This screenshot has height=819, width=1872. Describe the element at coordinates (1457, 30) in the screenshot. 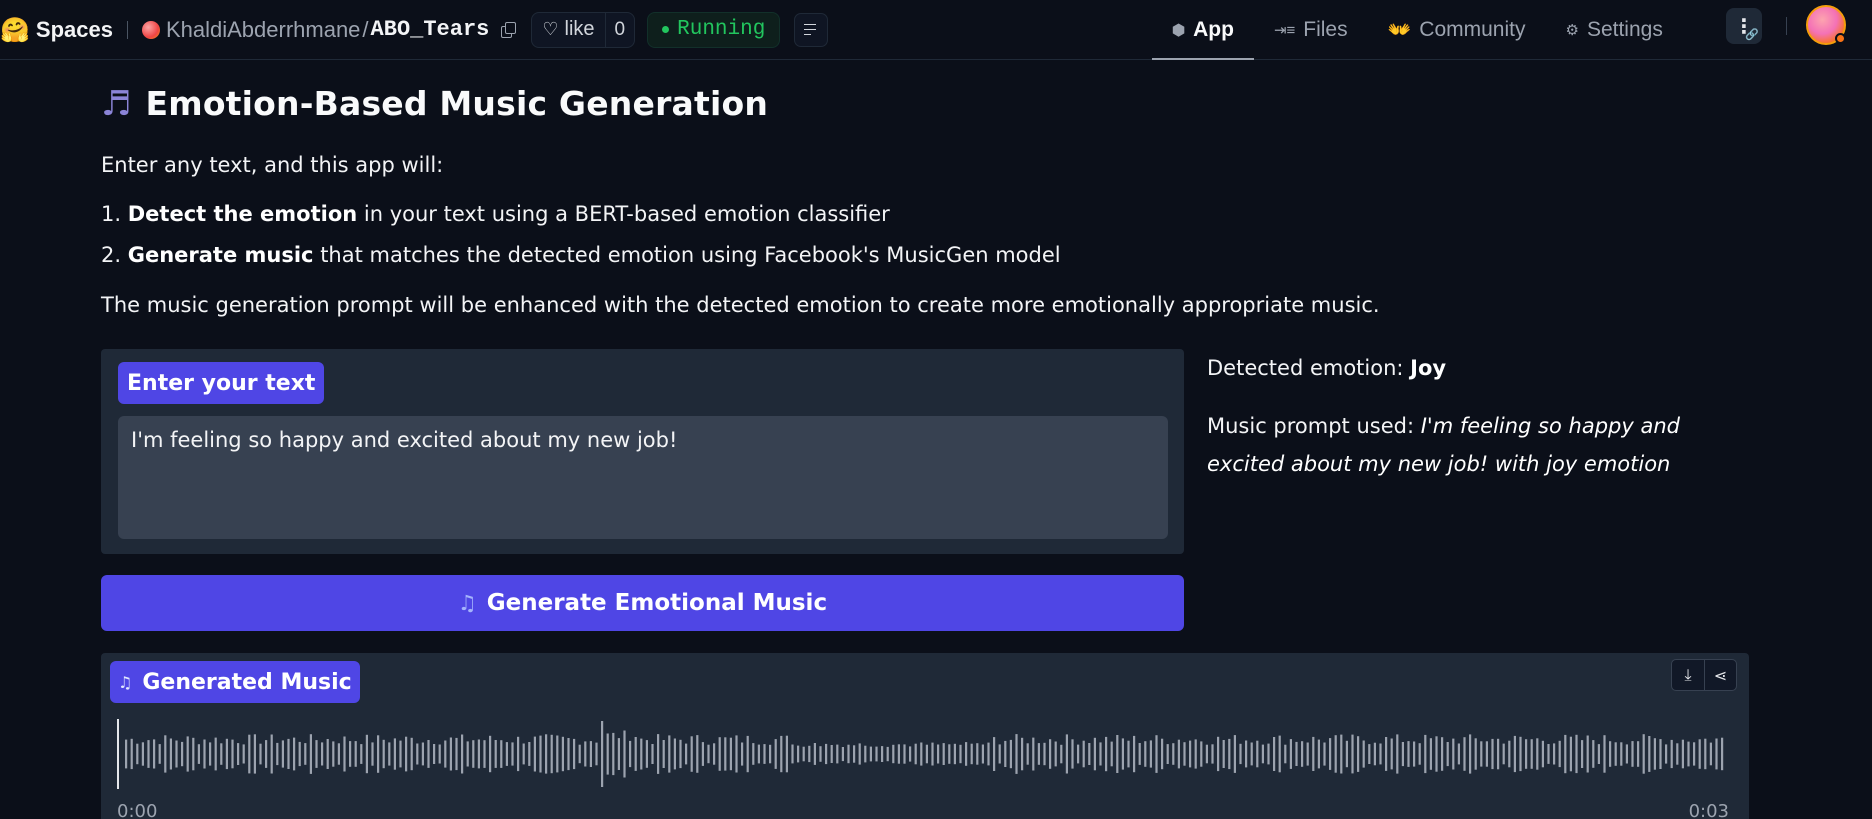

I see `tab-community: 👐 Community` at that location.